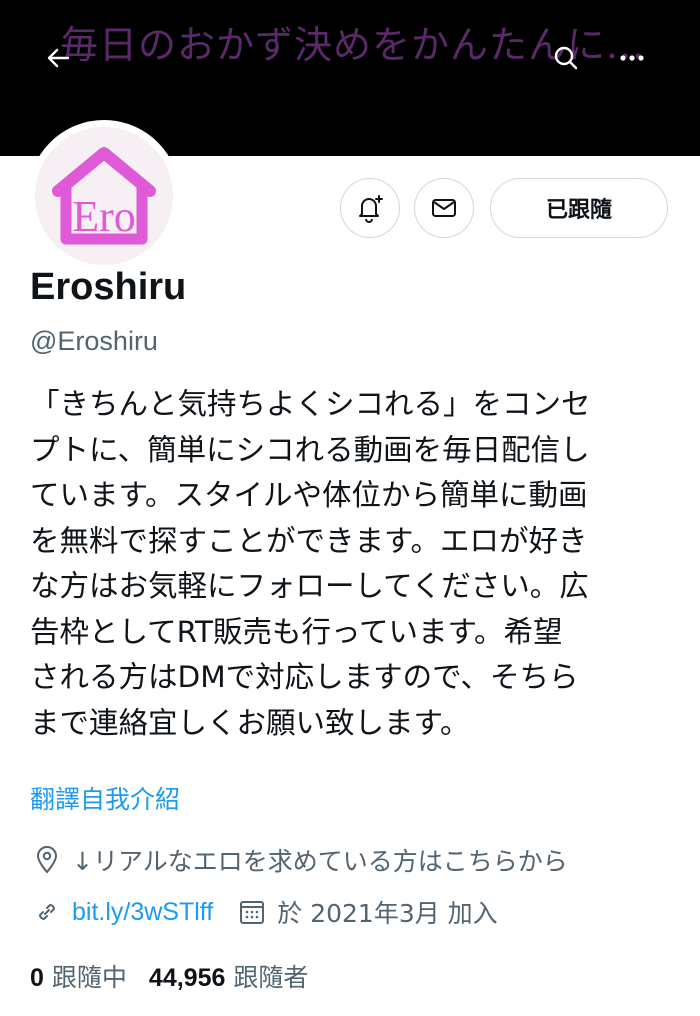 The width and height of the screenshot is (700, 1016). What do you see at coordinates (142, 912) in the screenshot?
I see `profile-link: bit.ly/3wSTlff` at bounding box center [142, 912].